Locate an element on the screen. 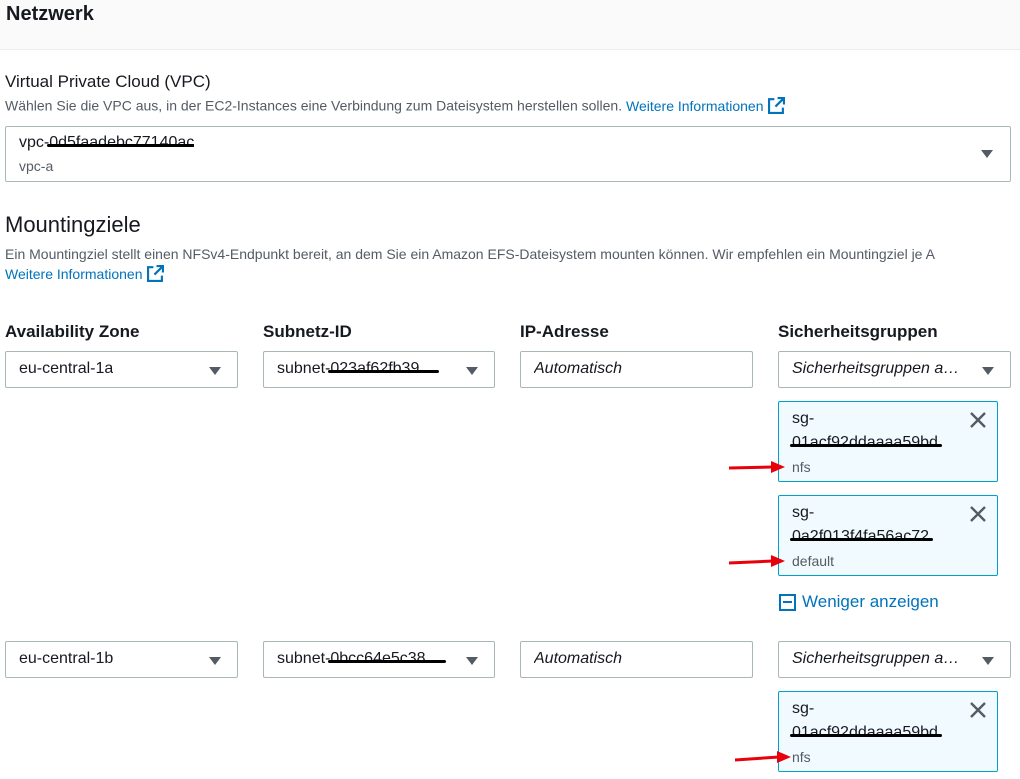  security-group-token: sg- 0a2f013f4fa56ac72 default is located at coordinates (888, 535).